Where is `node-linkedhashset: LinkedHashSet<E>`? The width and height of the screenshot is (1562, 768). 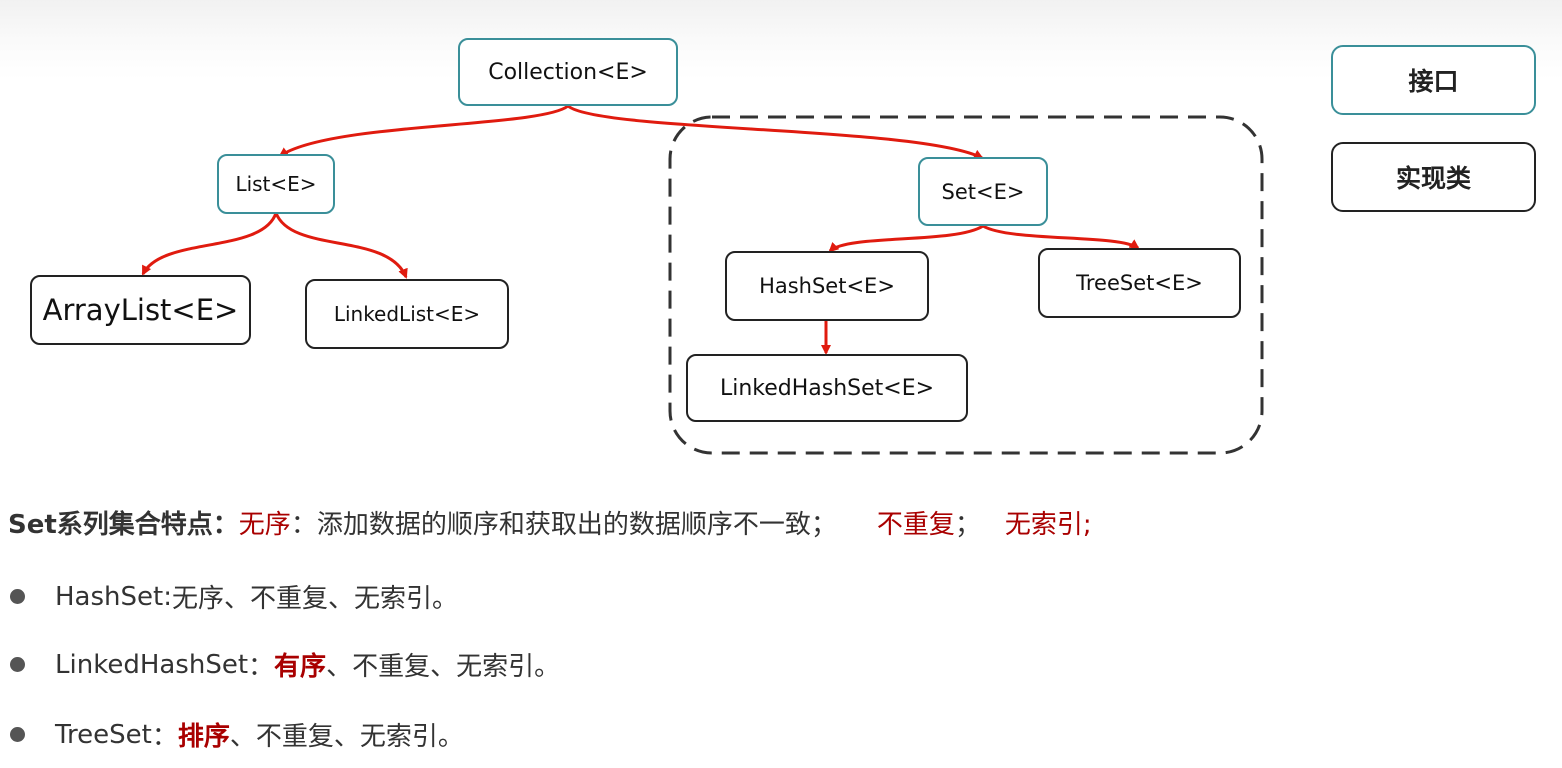
node-linkedhashset: LinkedHashSet<E> is located at coordinates (827, 388).